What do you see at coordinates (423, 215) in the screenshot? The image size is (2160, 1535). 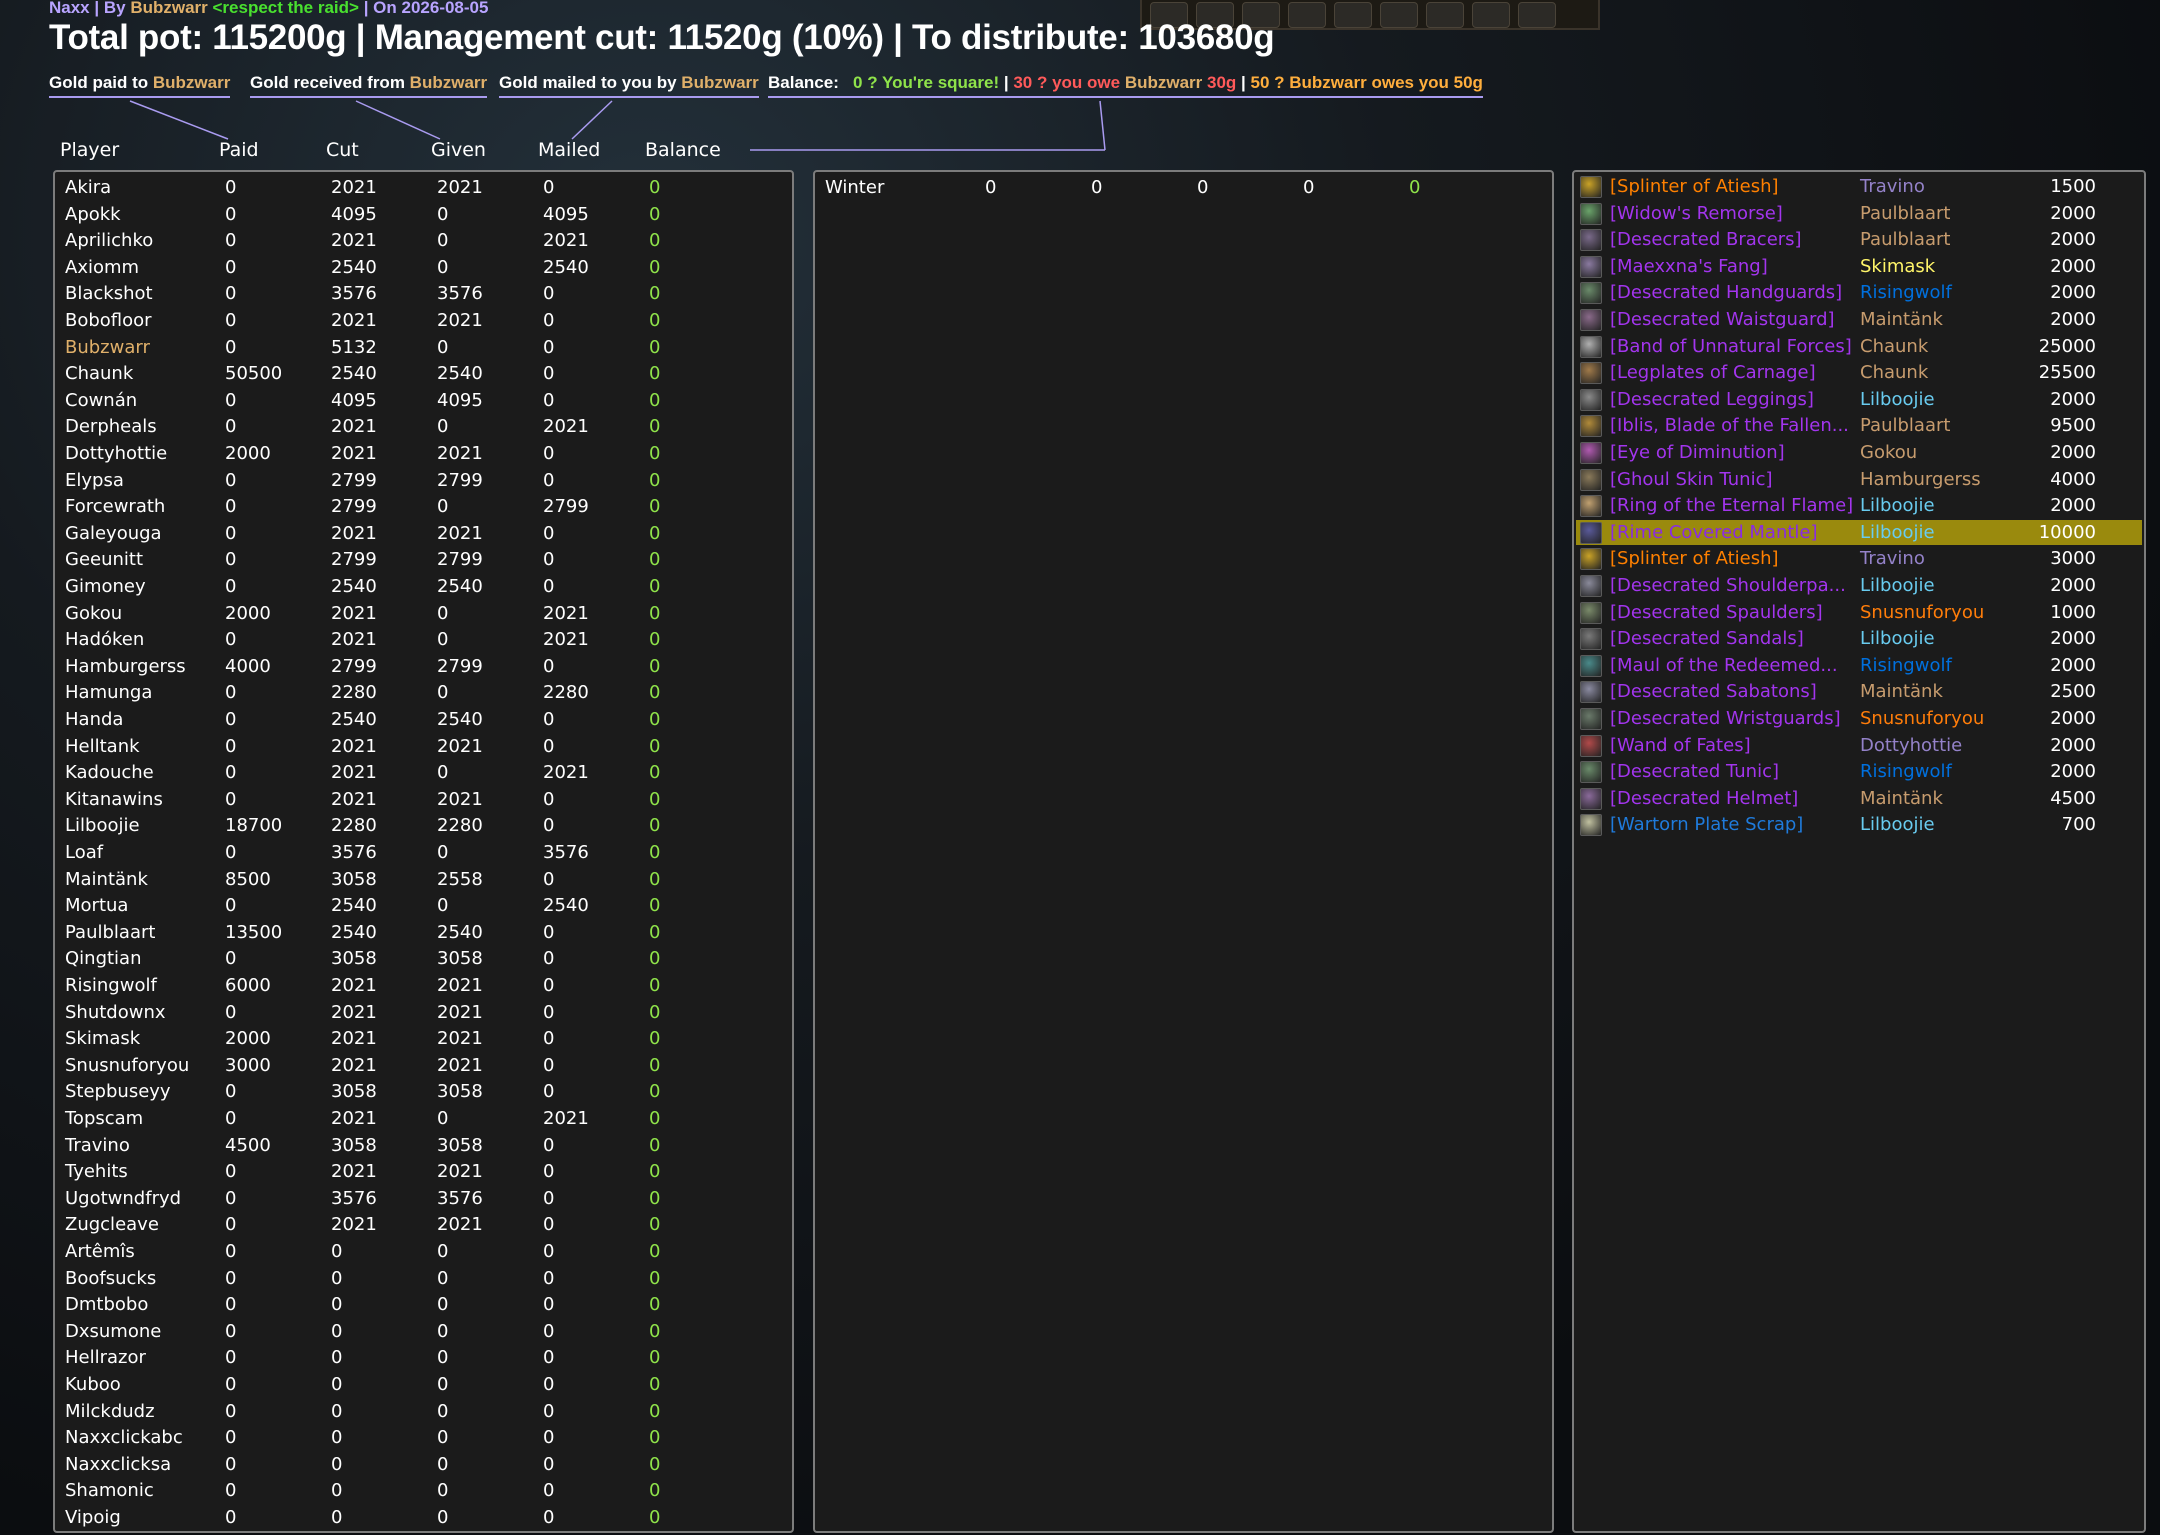 I see `table-row: Apokk 0 4095 0 4095 0` at bounding box center [423, 215].